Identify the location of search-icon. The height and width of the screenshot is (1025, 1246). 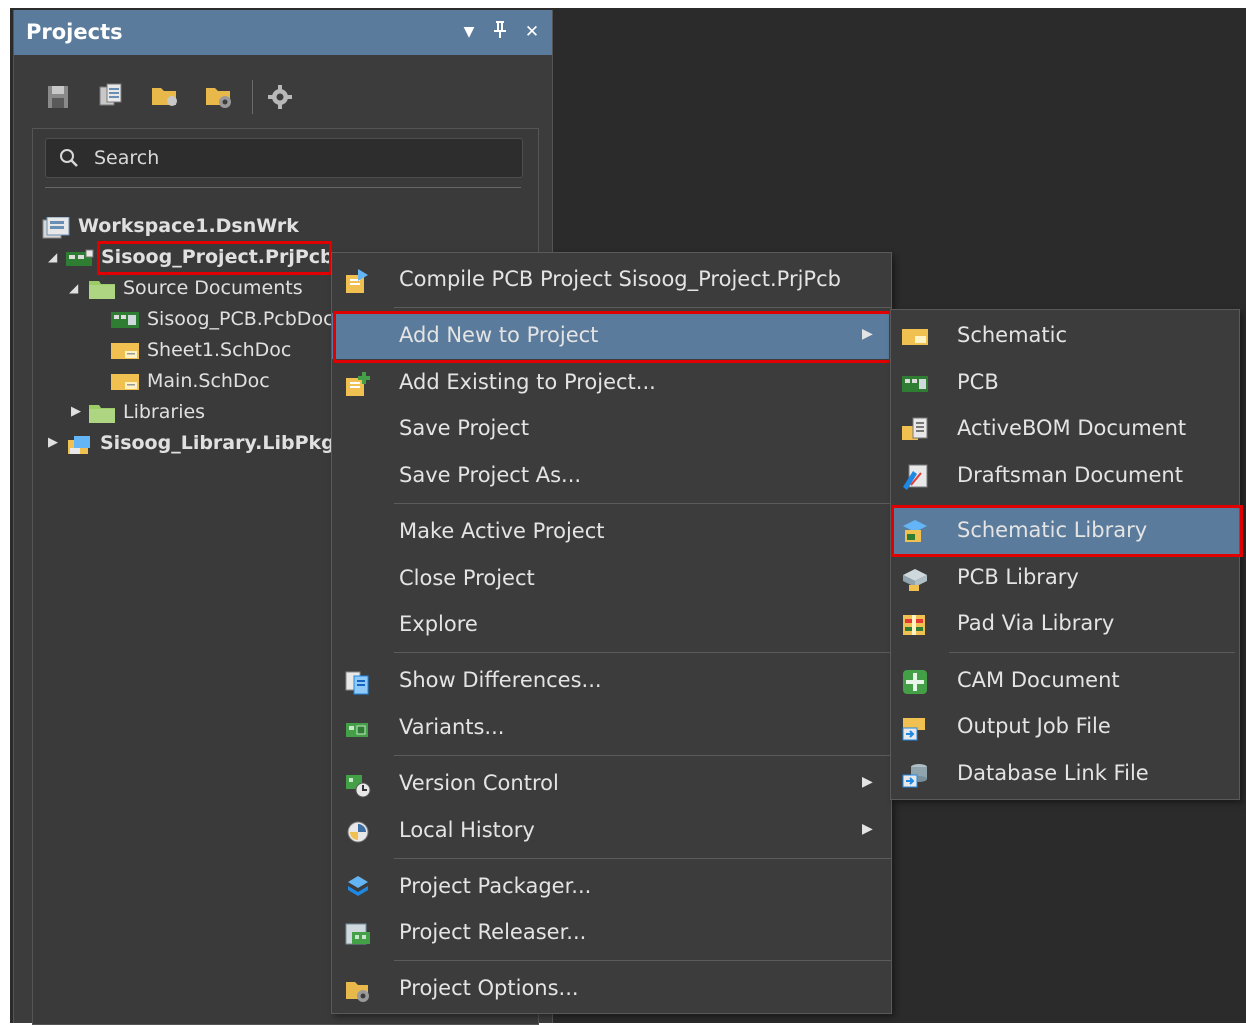
(69, 160).